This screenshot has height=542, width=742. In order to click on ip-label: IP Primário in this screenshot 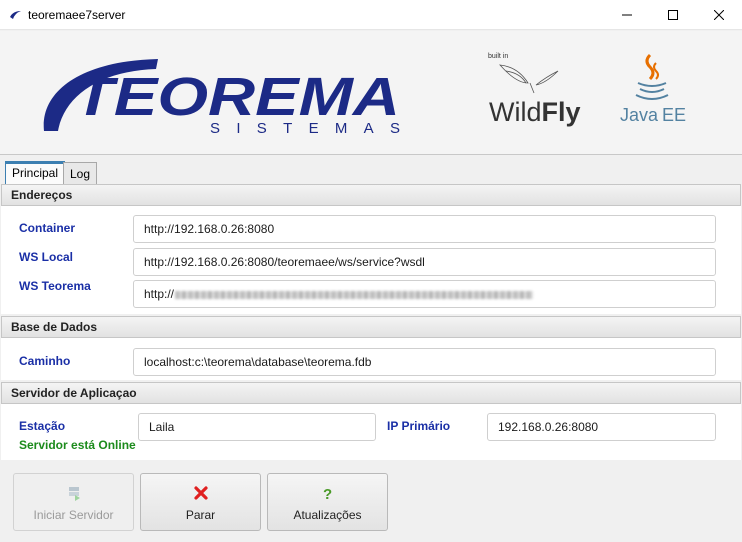, I will do `click(419, 426)`.